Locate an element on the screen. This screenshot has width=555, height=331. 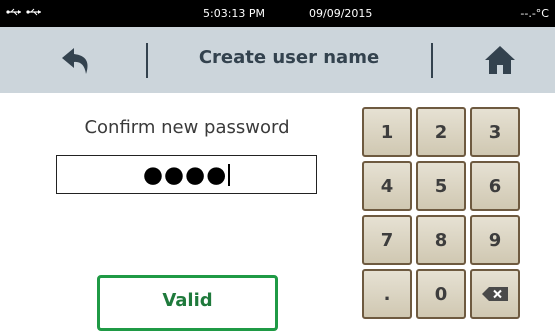
key-label: 9 is located at coordinates (495, 240).